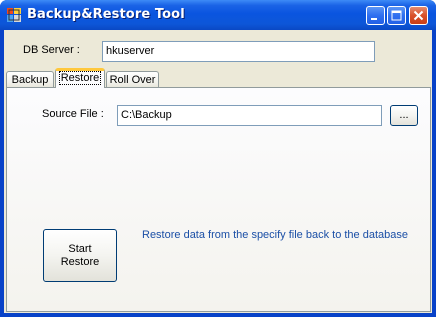 The image size is (436, 317). I want to click on close-button, so click(418, 15).